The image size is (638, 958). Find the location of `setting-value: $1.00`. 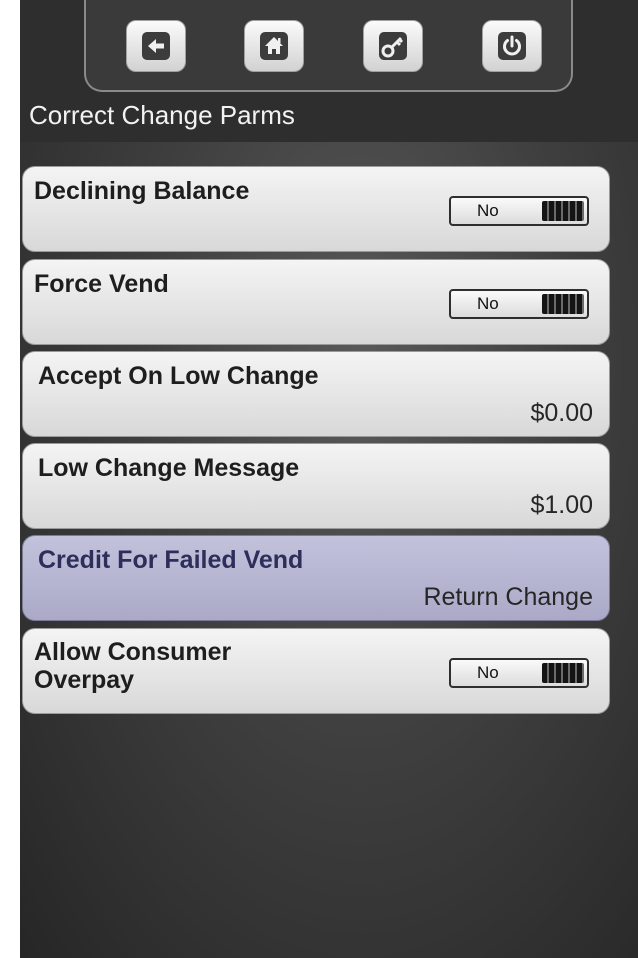

setting-value: $1.00 is located at coordinates (561, 505).